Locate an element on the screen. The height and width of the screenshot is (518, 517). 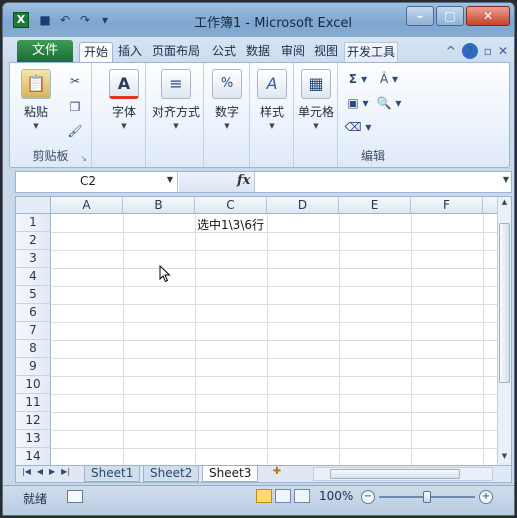
page-break-view-icon is located at coordinates (302, 496).